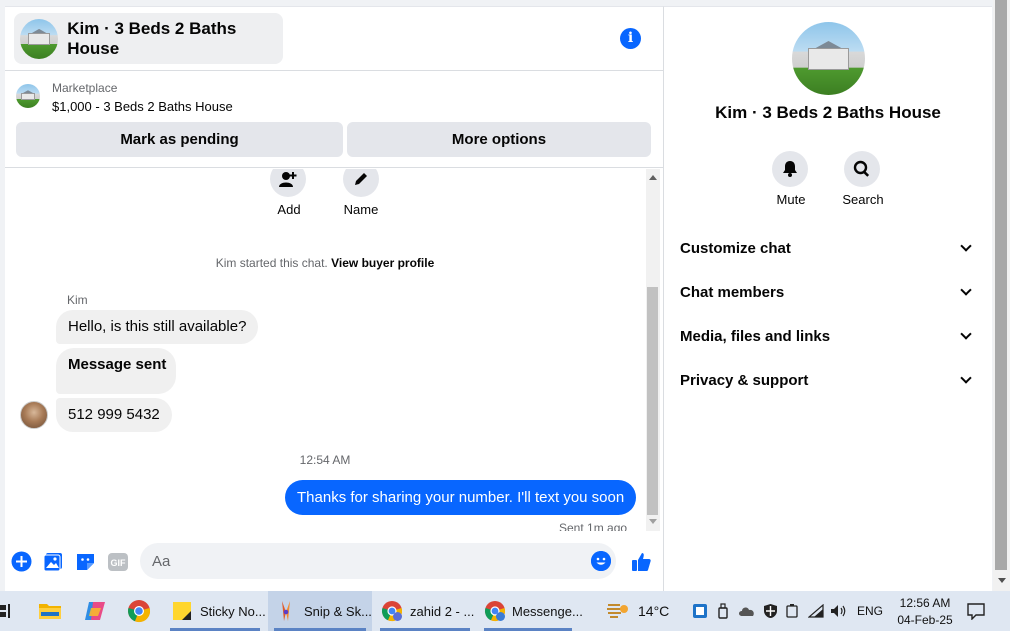  What do you see at coordinates (182, 611) in the screenshot?
I see `sticky-notes-icon` at bounding box center [182, 611].